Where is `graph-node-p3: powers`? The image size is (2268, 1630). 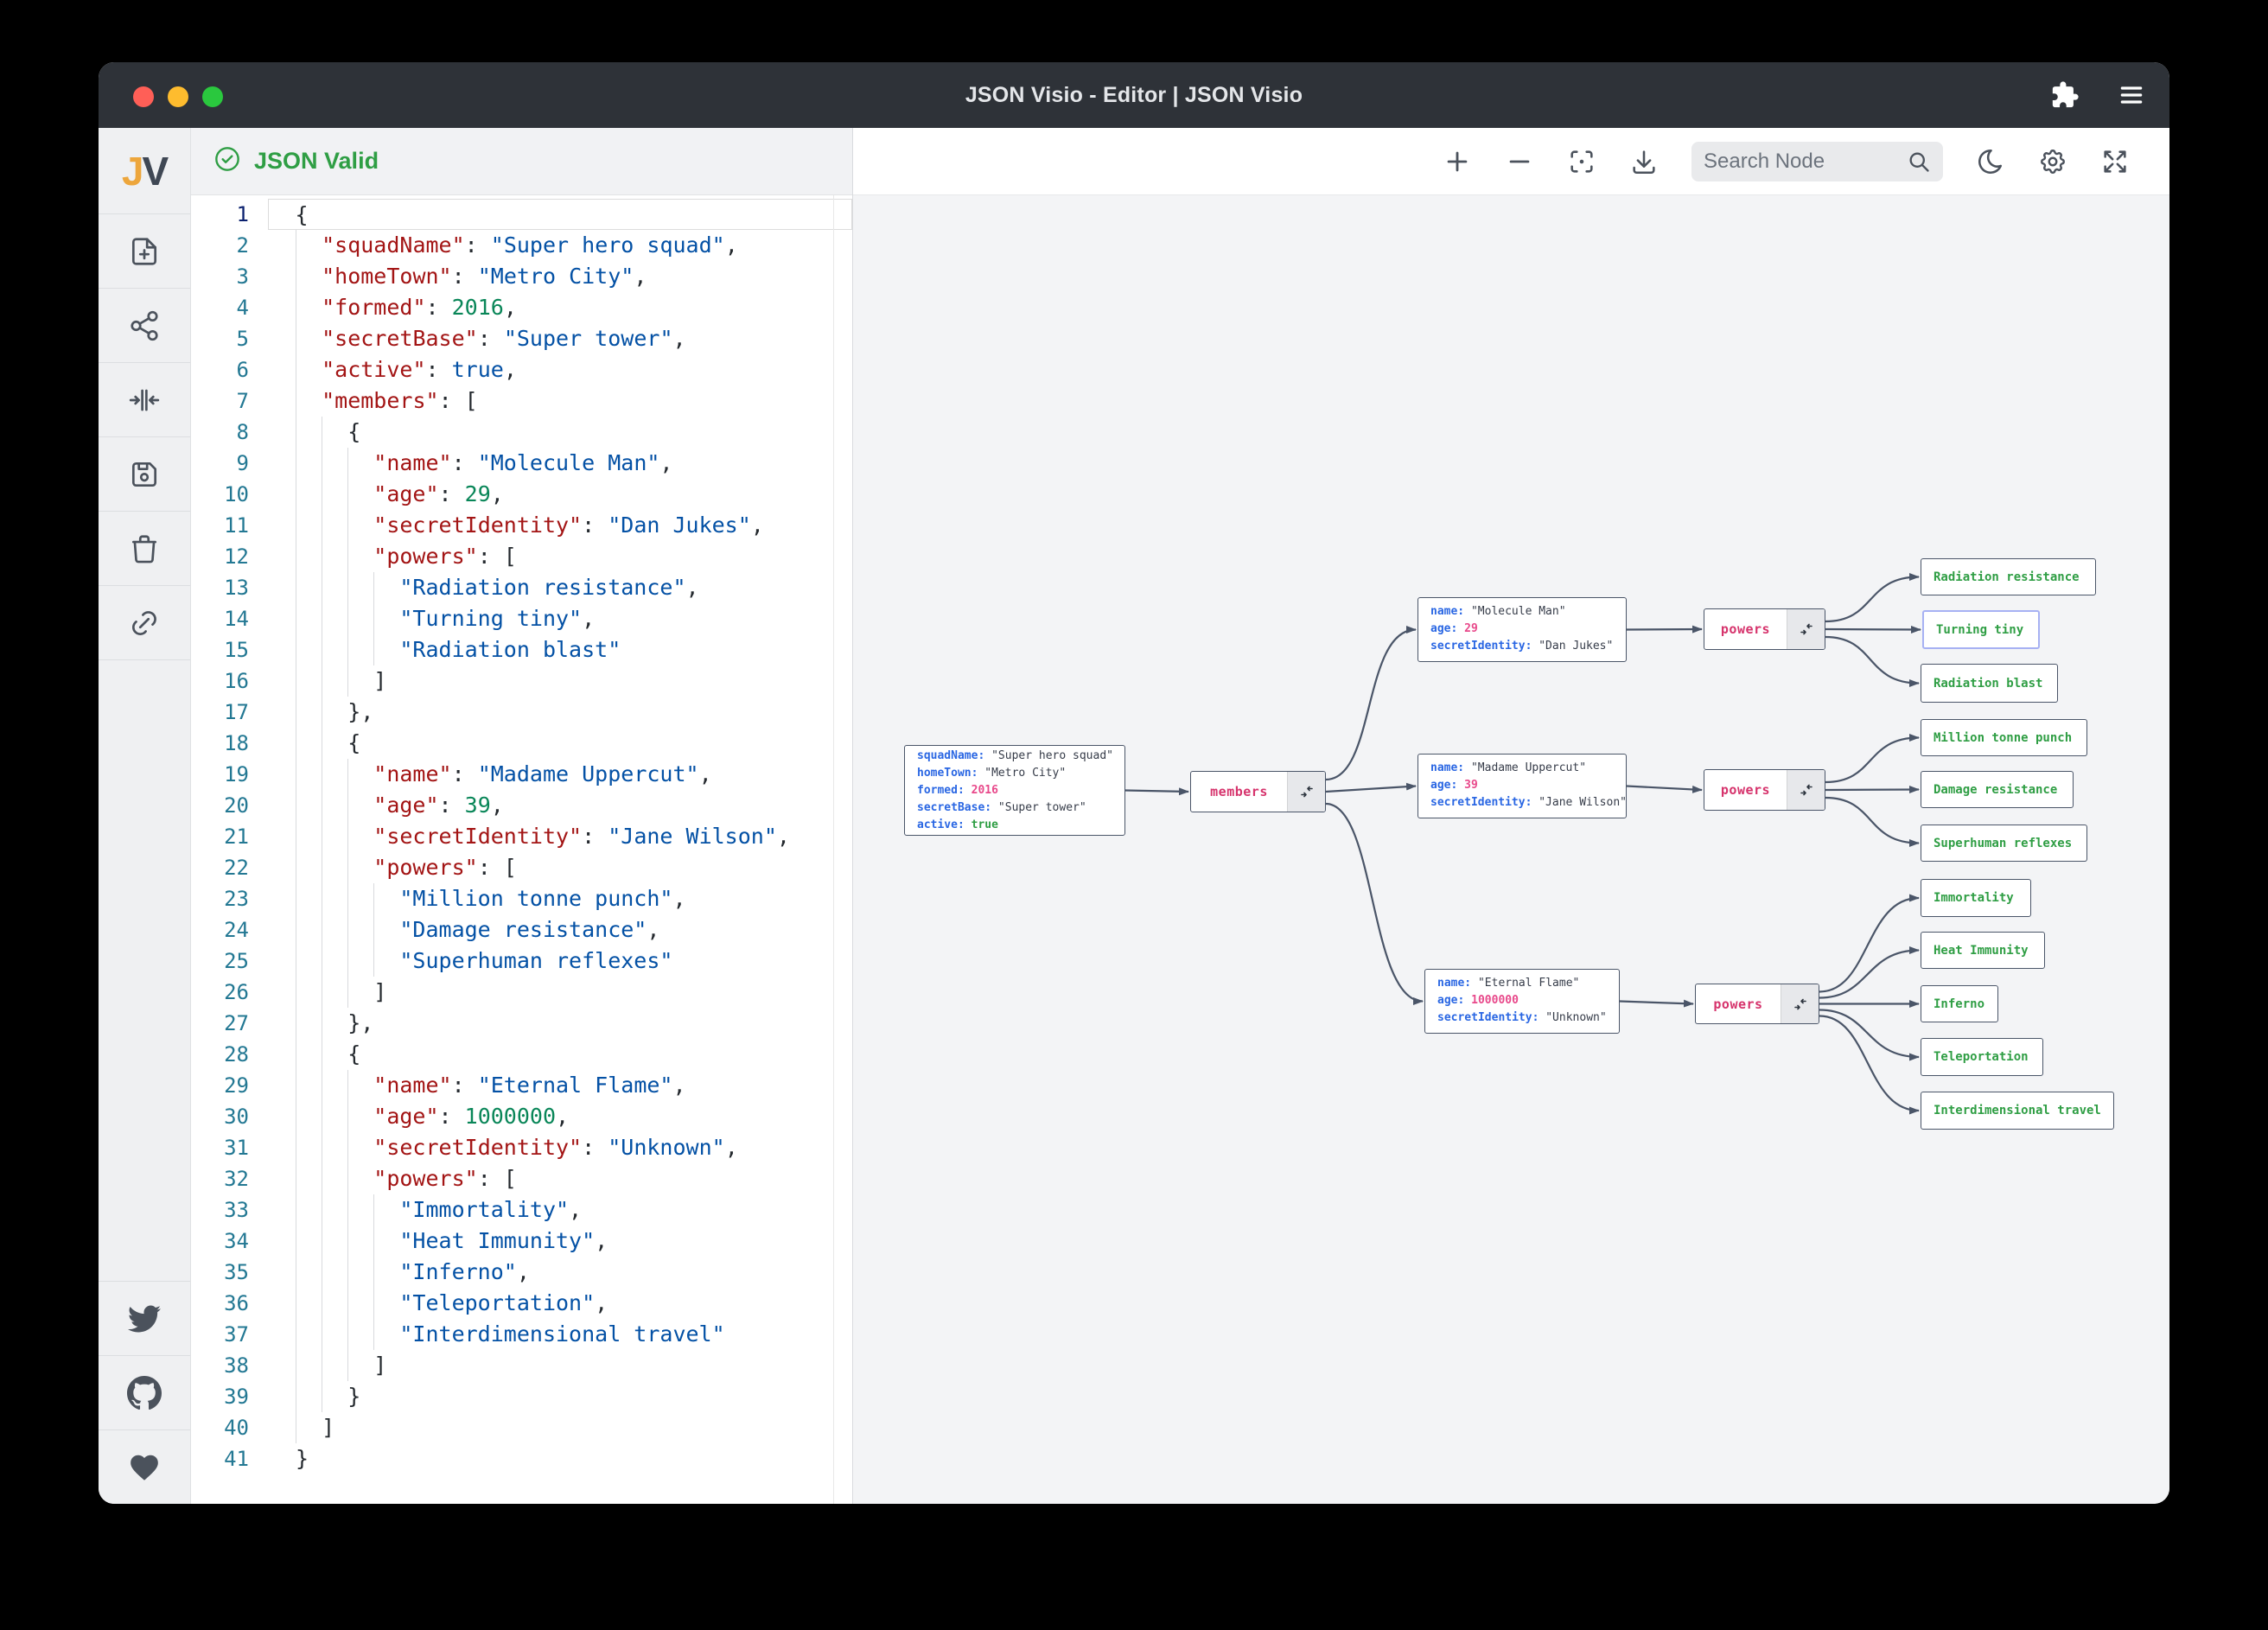
graph-node-p3: powers is located at coordinates (1757, 1004).